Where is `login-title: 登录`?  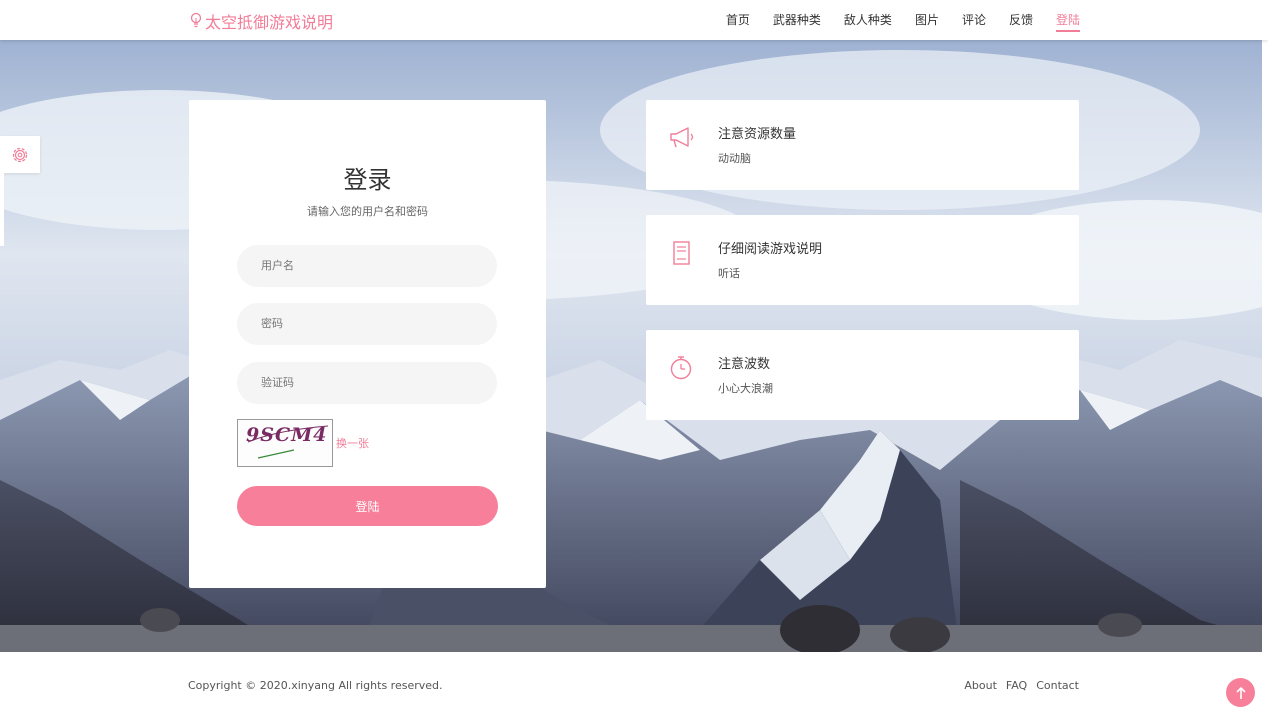
login-title: 登录 is located at coordinates (367, 180).